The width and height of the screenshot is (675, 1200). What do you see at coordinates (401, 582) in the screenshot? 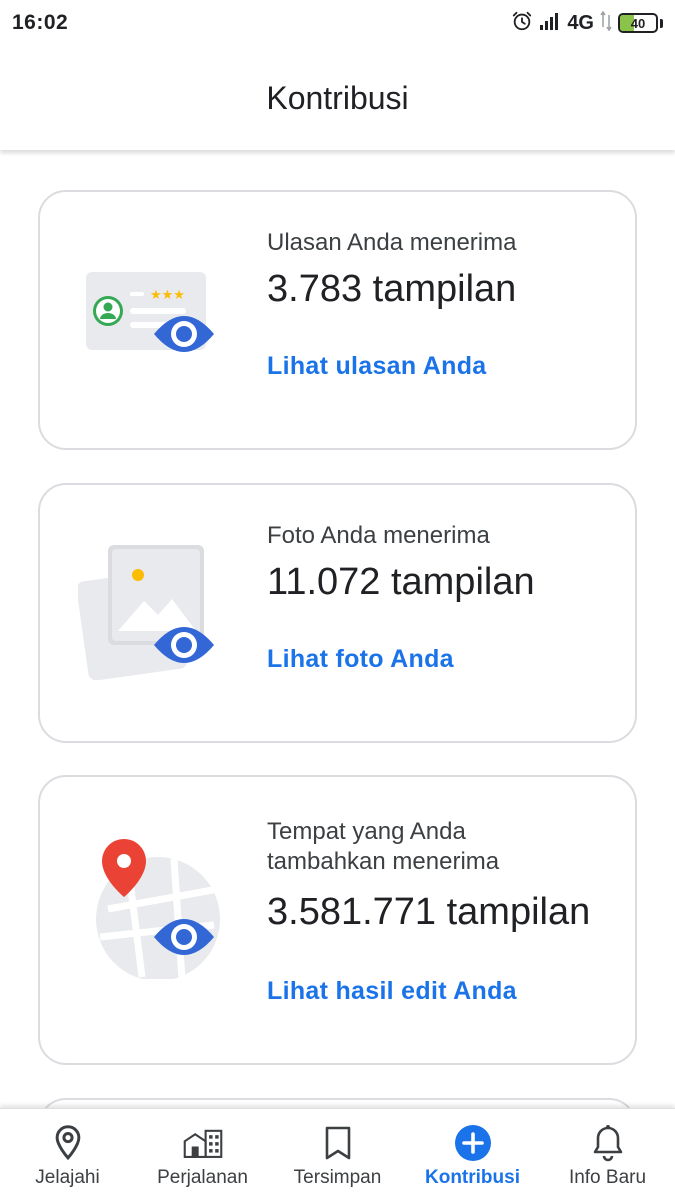
I see `photos-views-count: 11.072 tampilan` at bounding box center [401, 582].